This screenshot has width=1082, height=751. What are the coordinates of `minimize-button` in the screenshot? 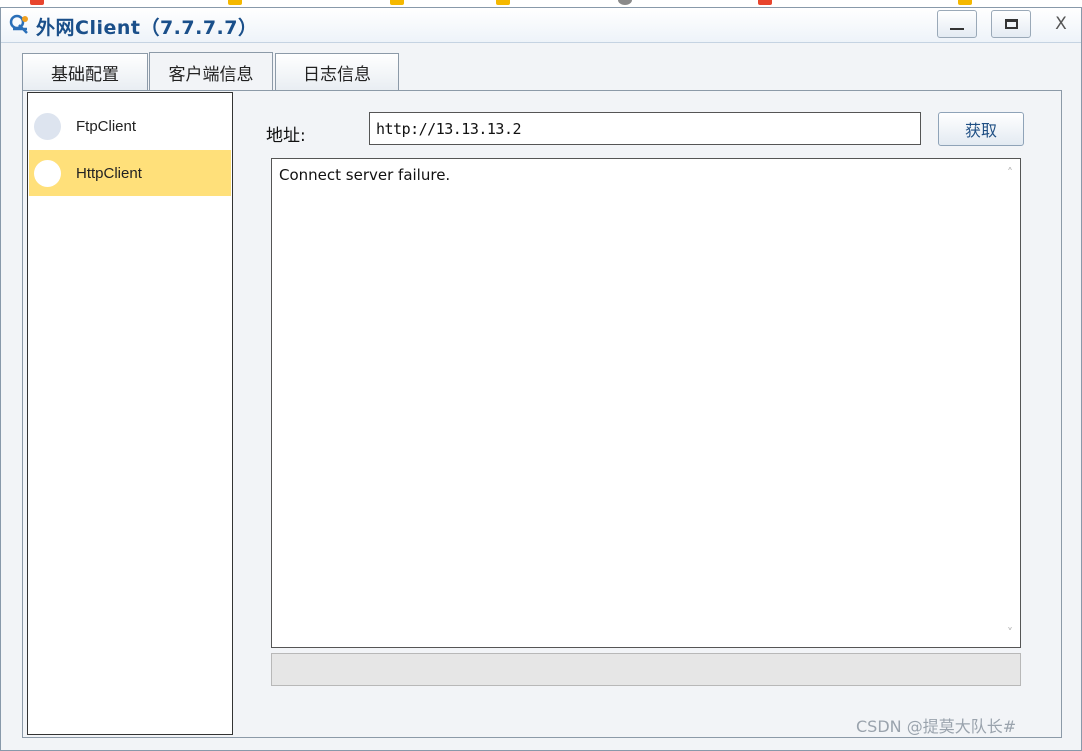 It's located at (957, 24).